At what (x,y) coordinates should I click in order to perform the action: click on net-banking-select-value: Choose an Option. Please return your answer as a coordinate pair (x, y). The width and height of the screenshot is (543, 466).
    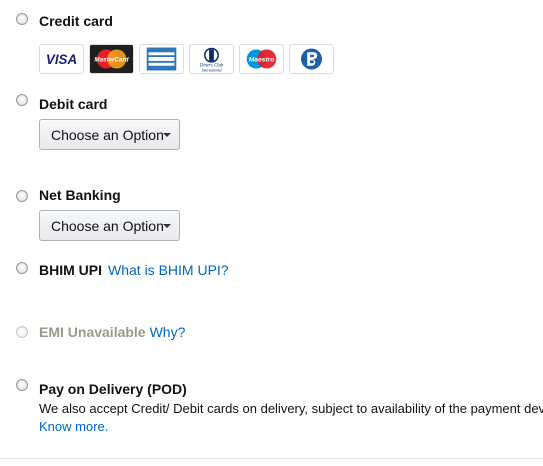
    Looking at the image, I should click on (107, 225).